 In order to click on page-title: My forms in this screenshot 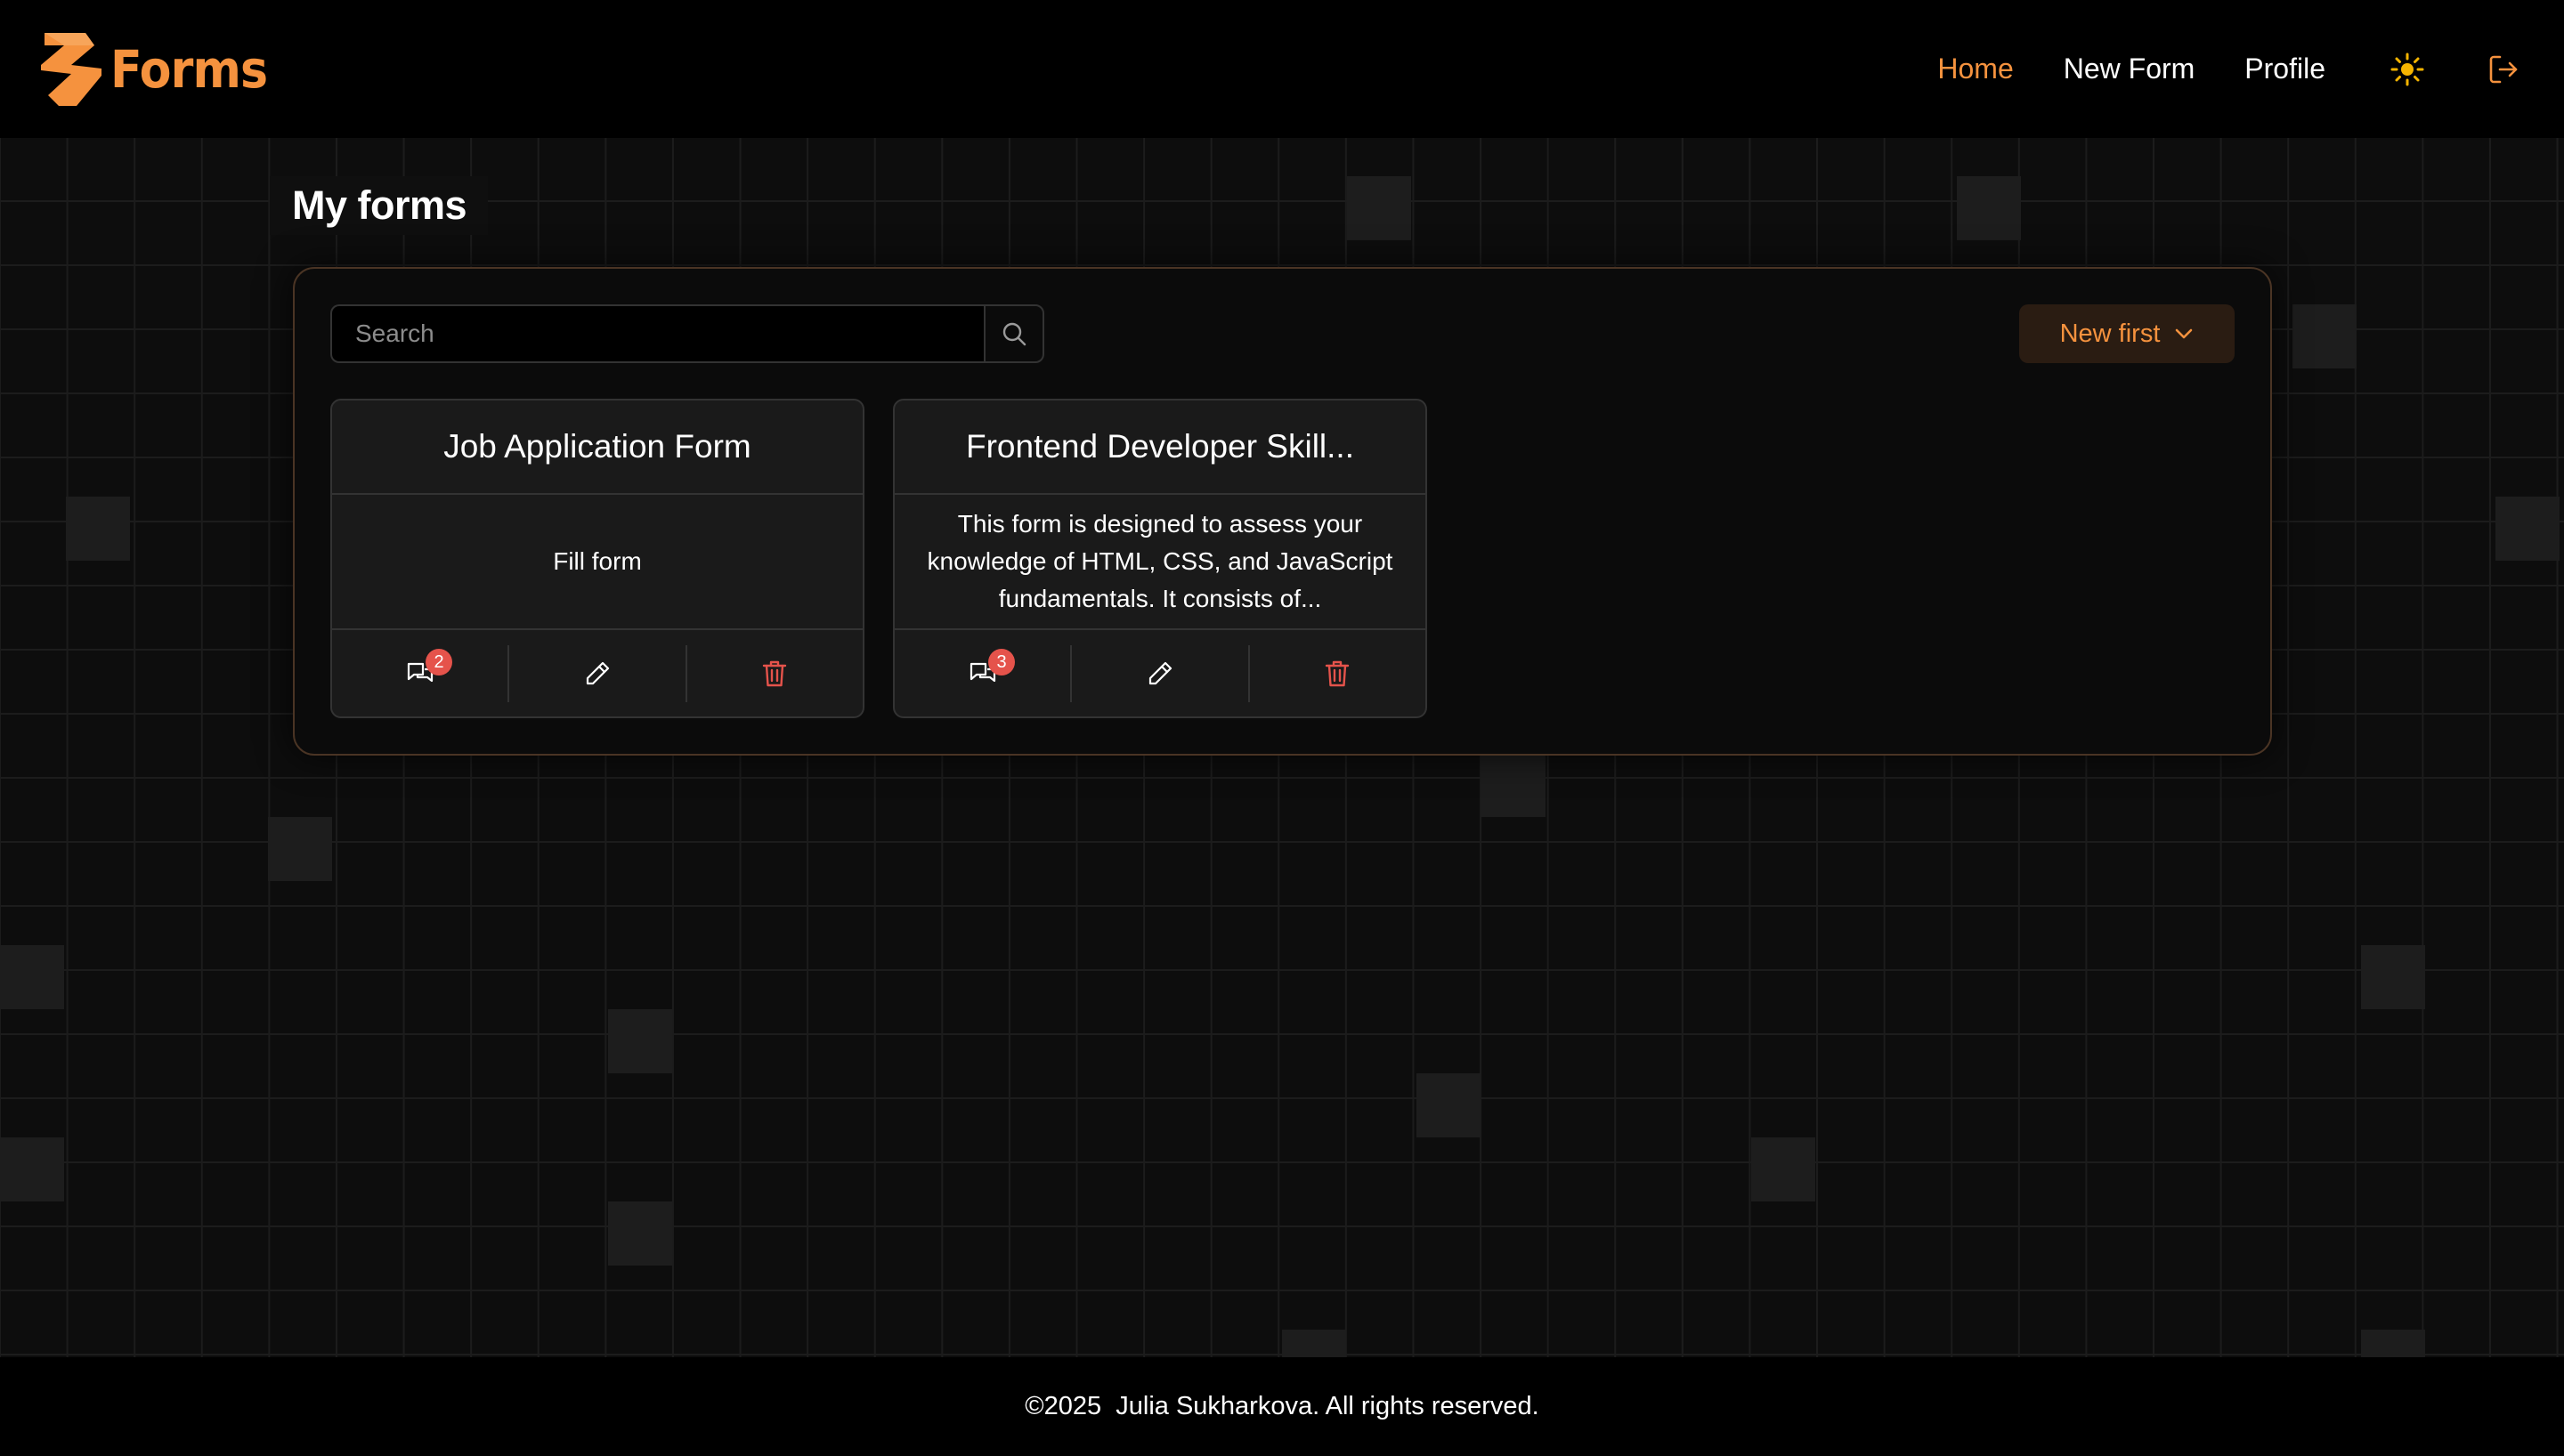, I will do `click(379, 205)`.